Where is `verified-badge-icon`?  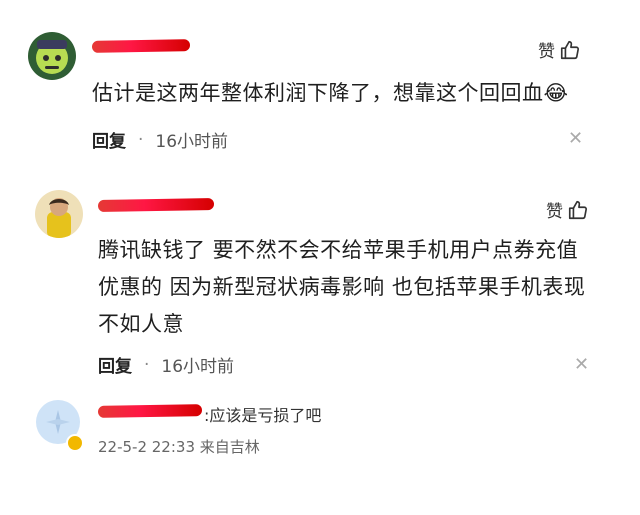
verified-badge-icon is located at coordinates (75, 443).